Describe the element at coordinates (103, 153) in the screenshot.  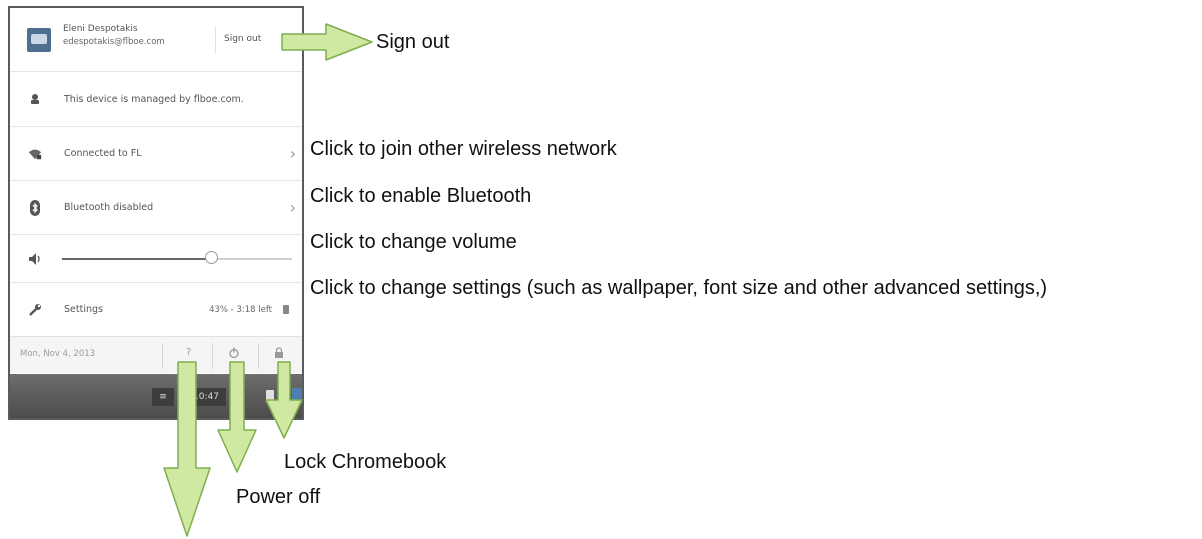
I see `network-status-label: Connected to FL` at that location.